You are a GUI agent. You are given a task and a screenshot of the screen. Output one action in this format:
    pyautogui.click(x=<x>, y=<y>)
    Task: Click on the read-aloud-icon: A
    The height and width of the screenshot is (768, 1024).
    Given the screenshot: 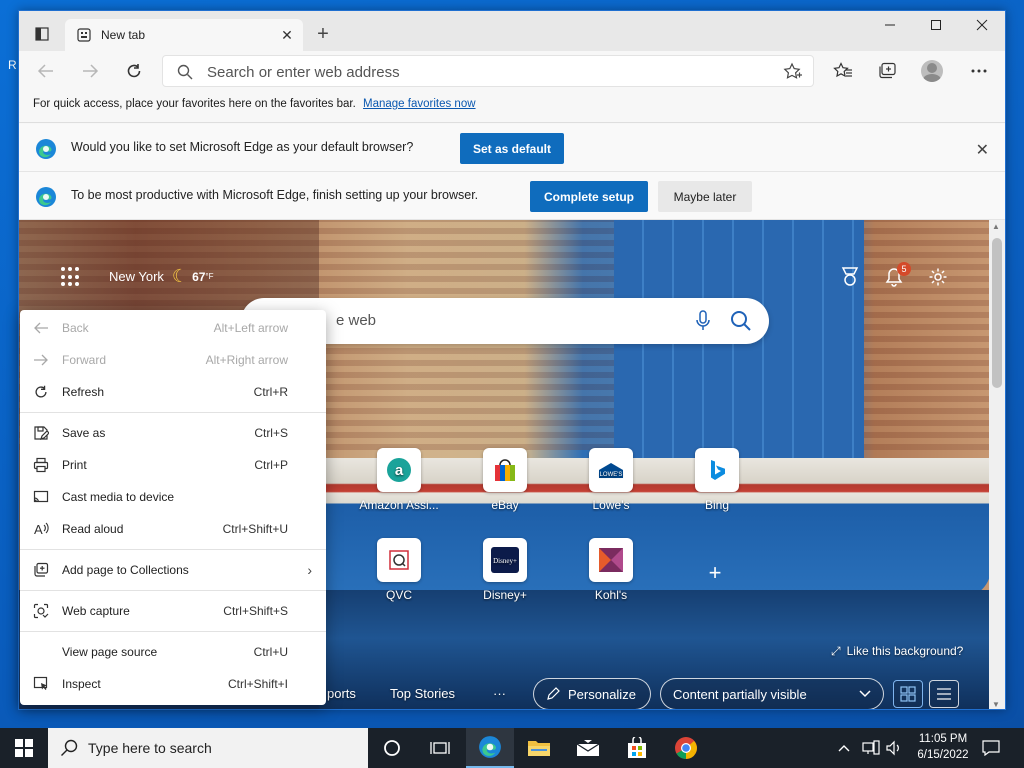 What is the action you would take?
    pyautogui.click(x=41, y=529)
    